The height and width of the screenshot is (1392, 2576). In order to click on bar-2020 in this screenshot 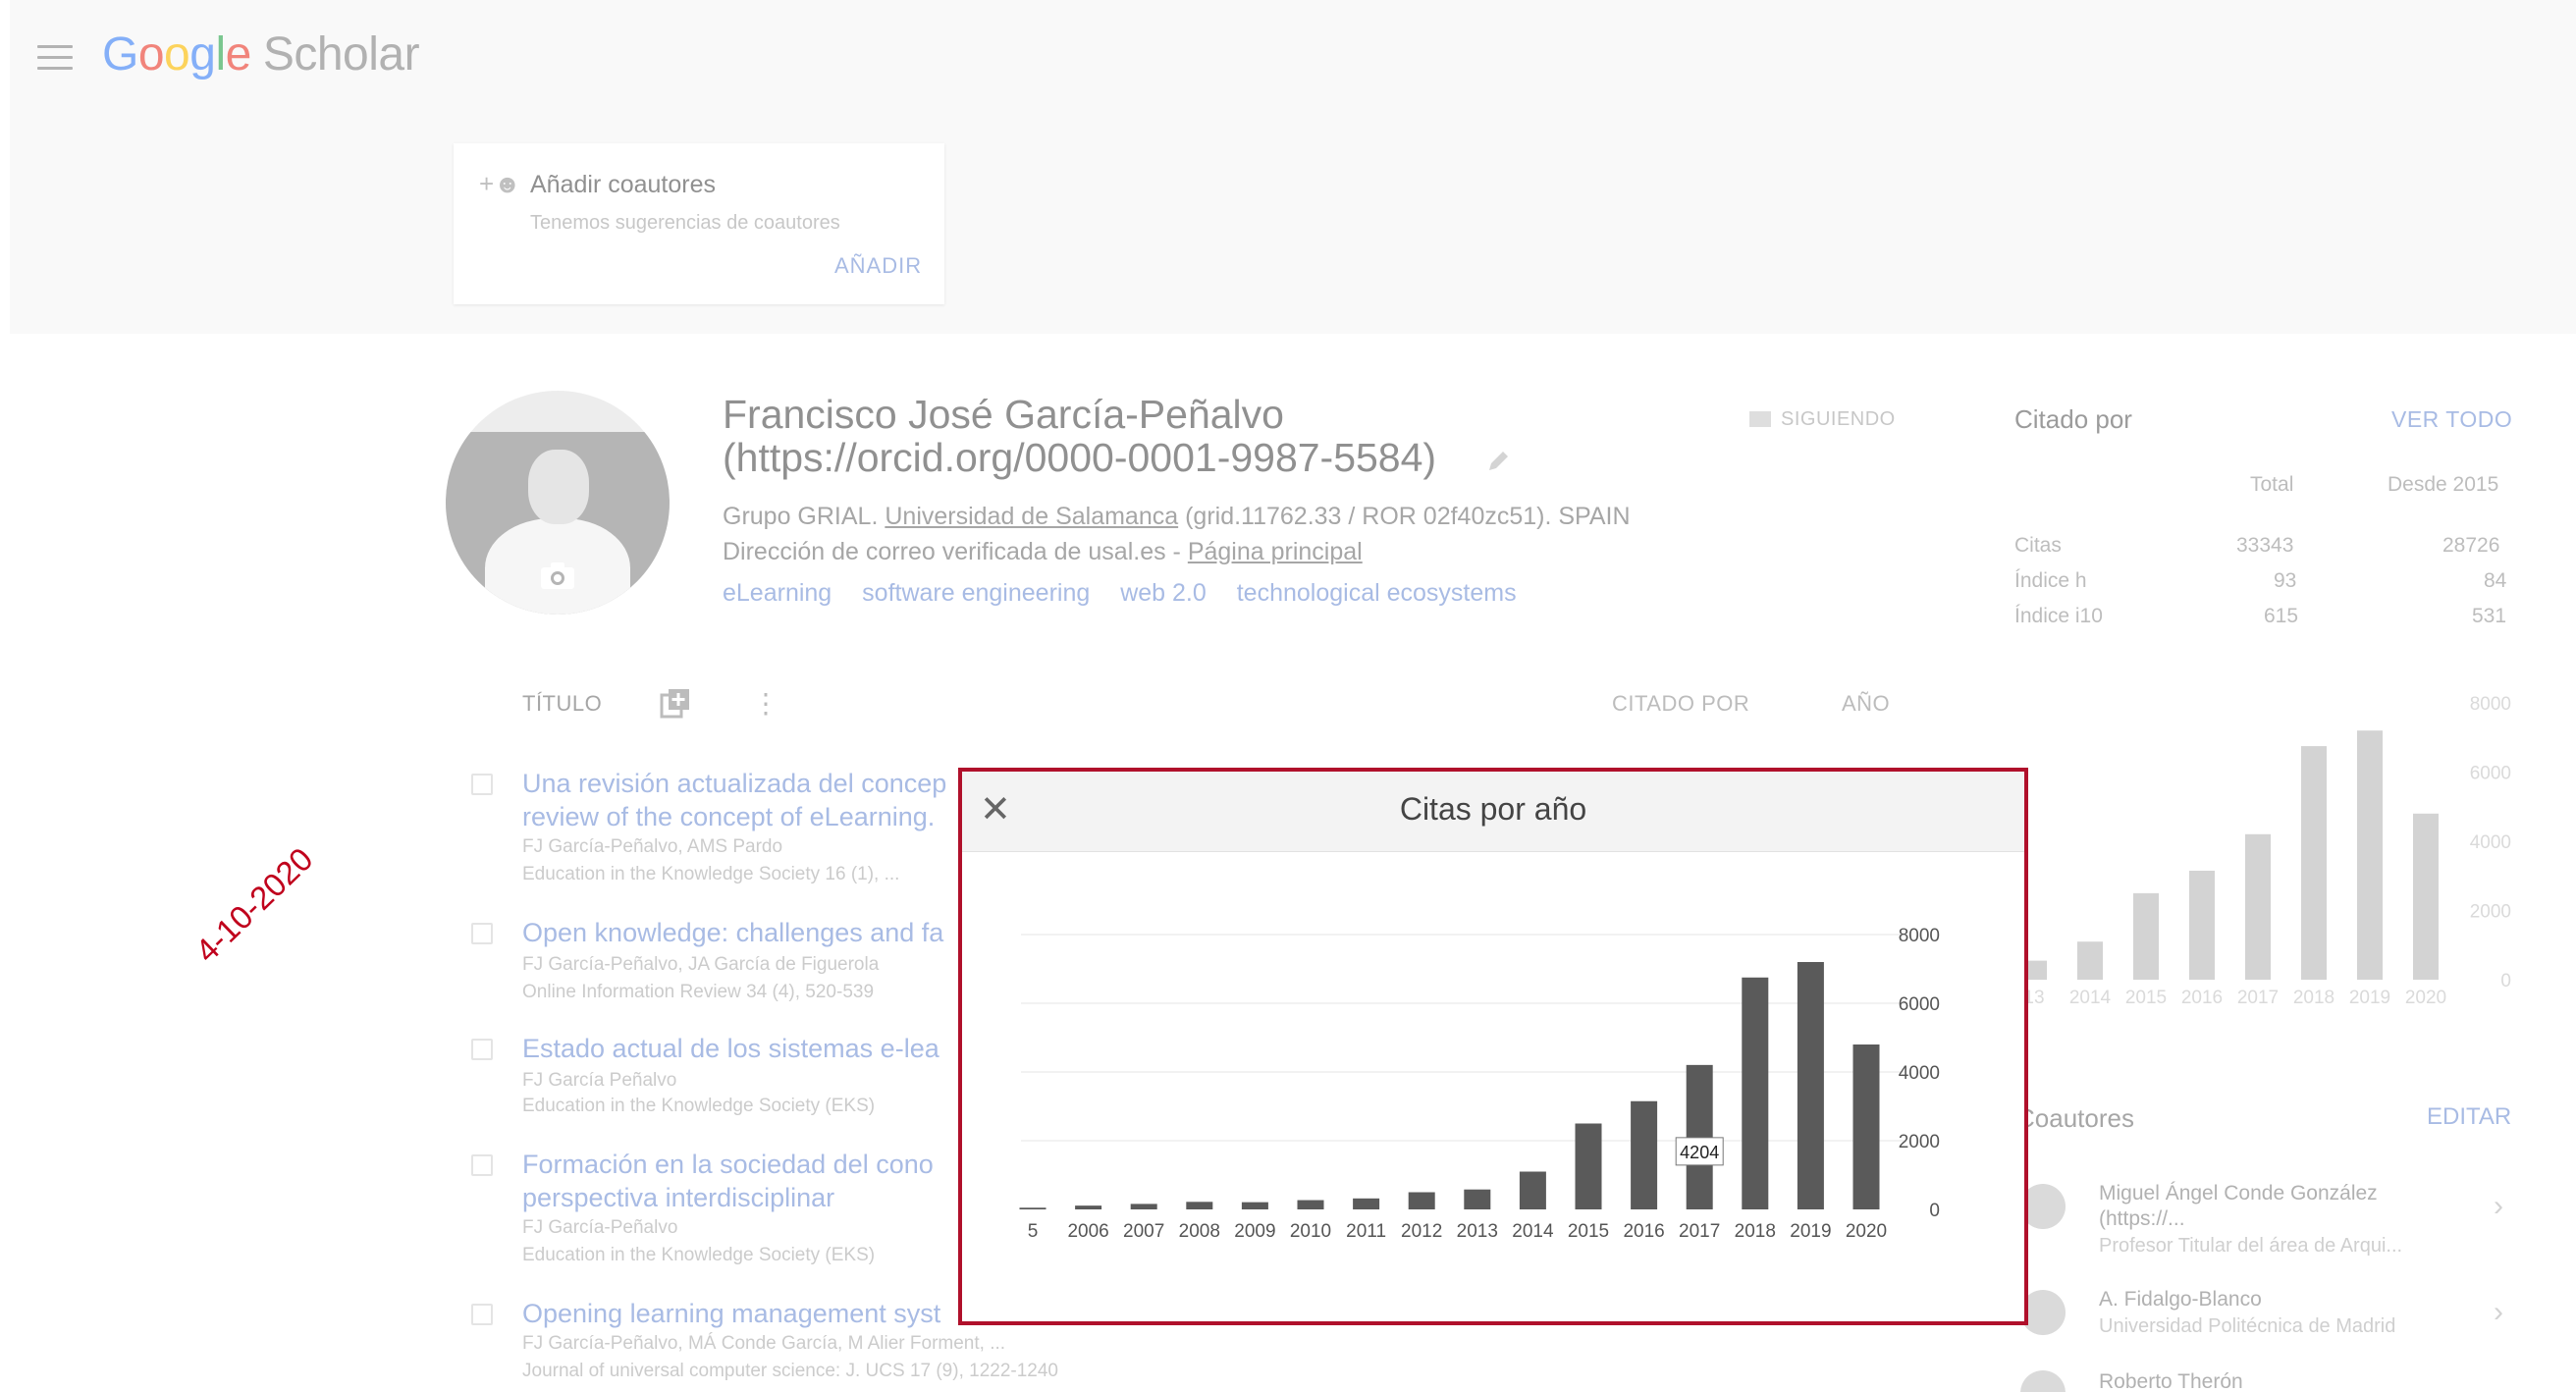, I will do `click(1866, 1126)`.